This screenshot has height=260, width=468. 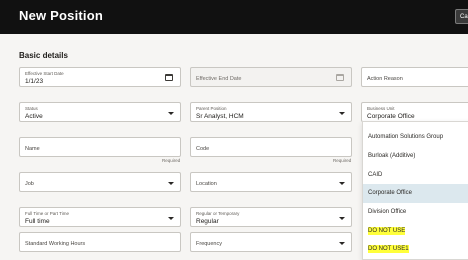 What do you see at coordinates (100, 182) in the screenshot?
I see `job-select: Job` at bounding box center [100, 182].